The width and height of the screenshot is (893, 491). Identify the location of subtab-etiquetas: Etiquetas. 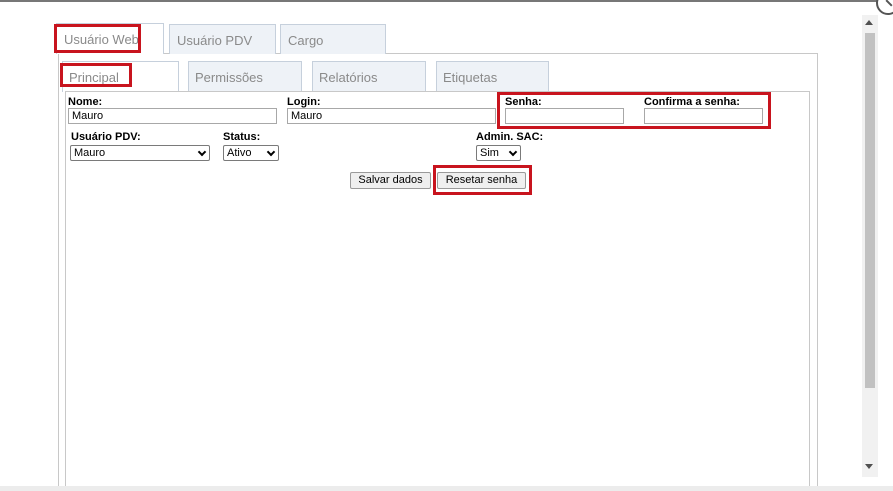
(492, 76).